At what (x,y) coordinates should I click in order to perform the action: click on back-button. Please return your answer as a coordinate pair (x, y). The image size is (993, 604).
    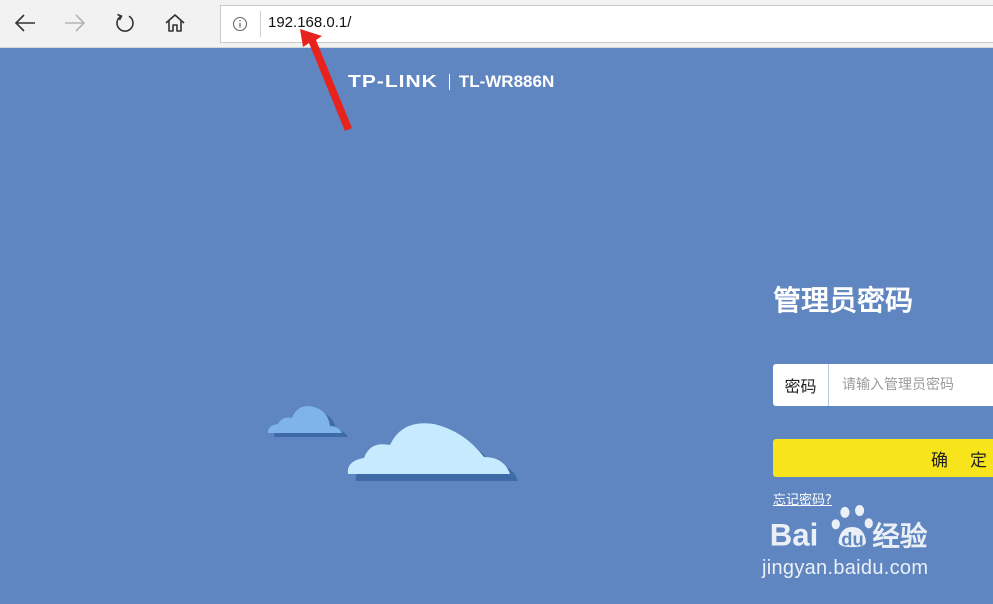
    Looking at the image, I should click on (25, 23).